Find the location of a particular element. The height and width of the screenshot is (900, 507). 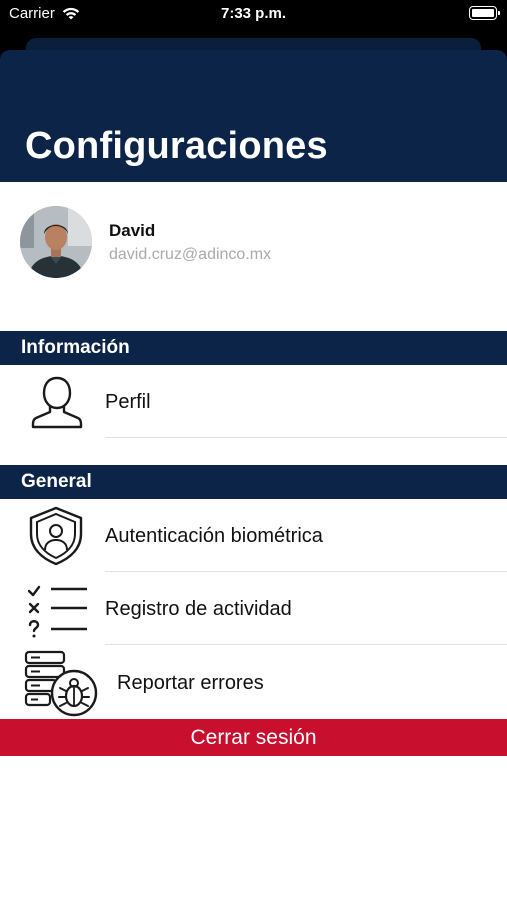

settings-item-activity-log: Registro de actividad is located at coordinates (253, 608).